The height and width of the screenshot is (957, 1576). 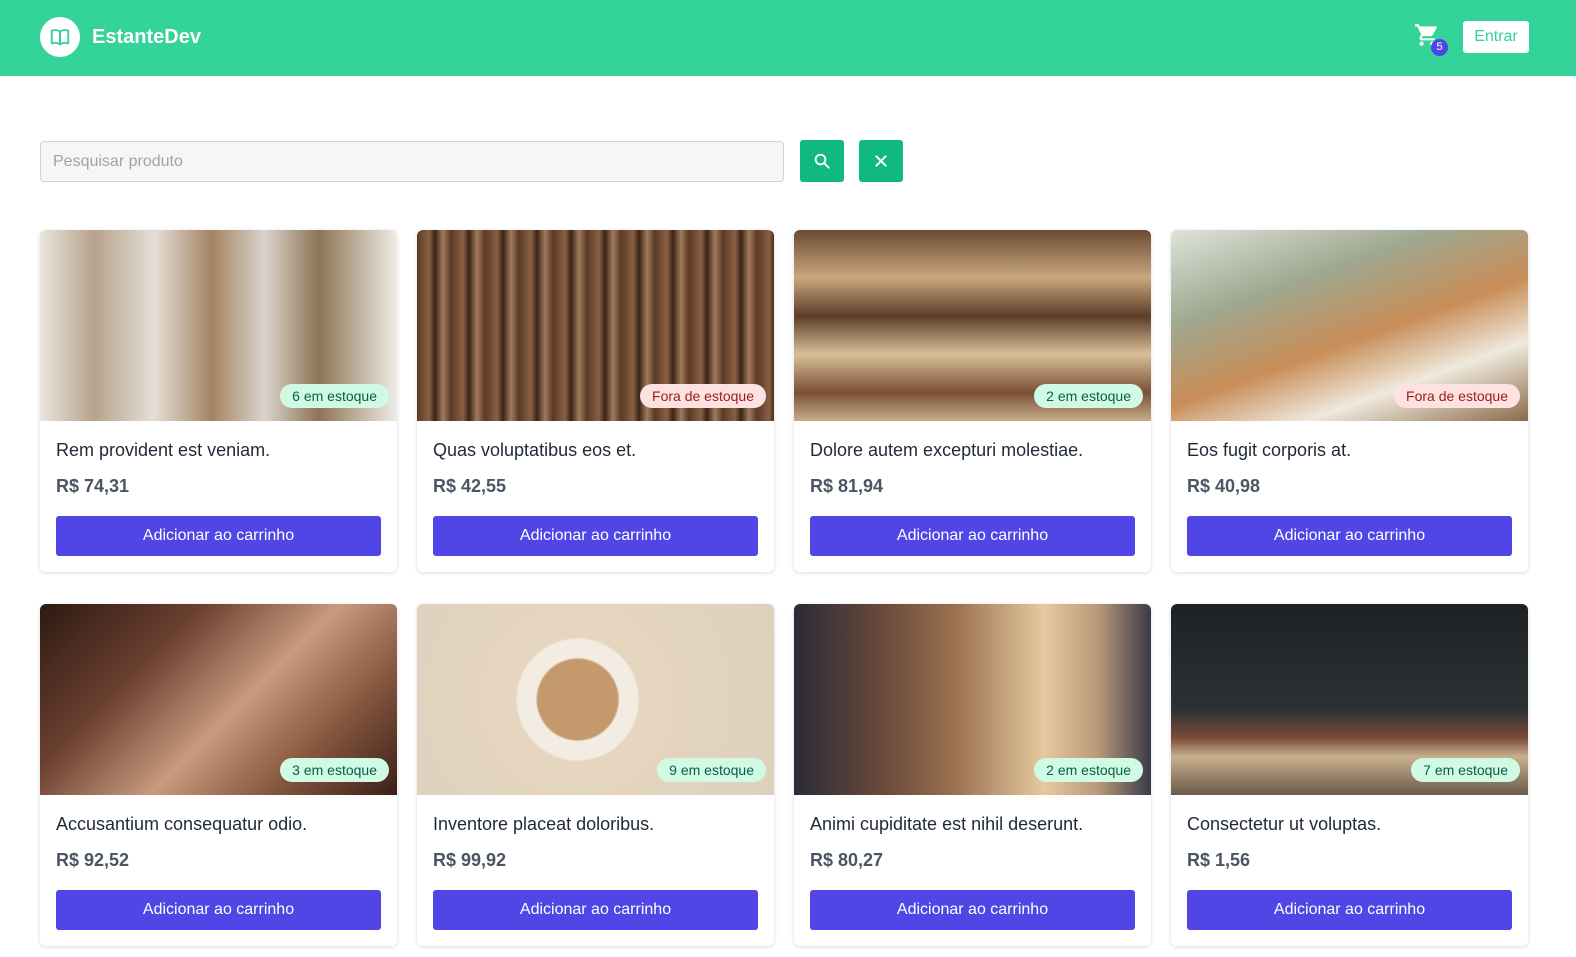 I want to click on product-title: Eos fugit corporis at., so click(x=1269, y=450).